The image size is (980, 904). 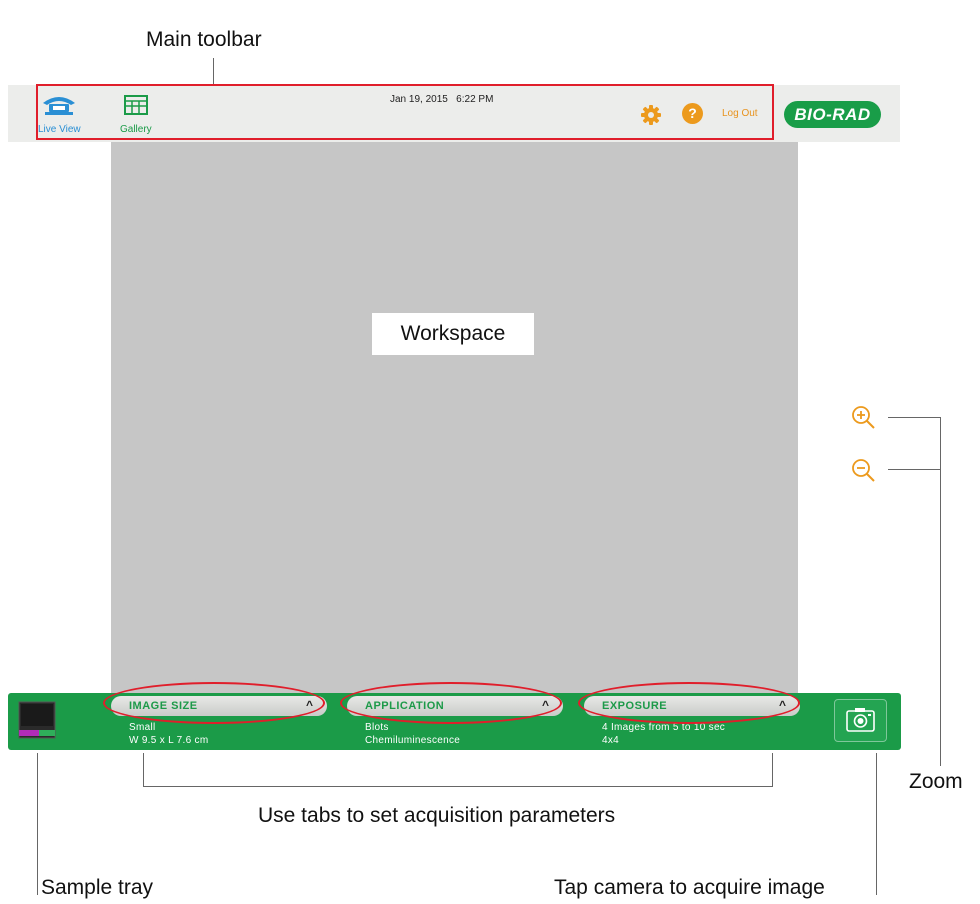 I want to click on sample-tray-icon, so click(x=37, y=720).